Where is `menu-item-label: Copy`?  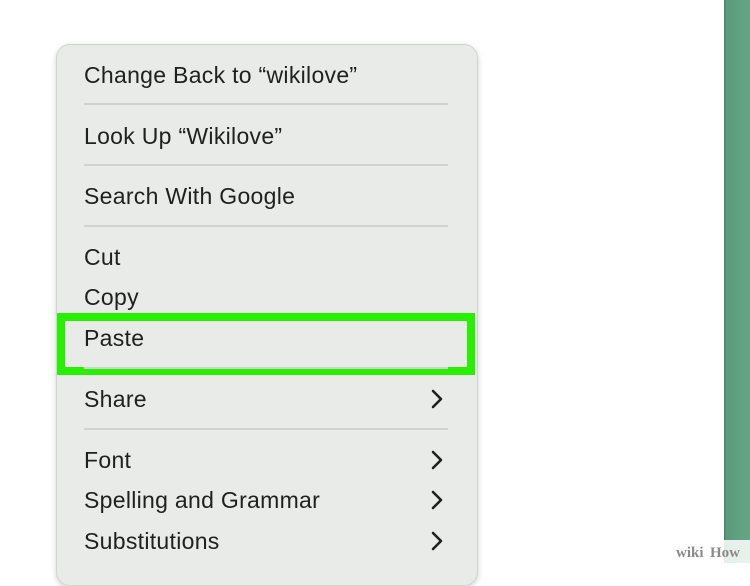
menu-item-label: Copy is located at coordinates (111, 296).